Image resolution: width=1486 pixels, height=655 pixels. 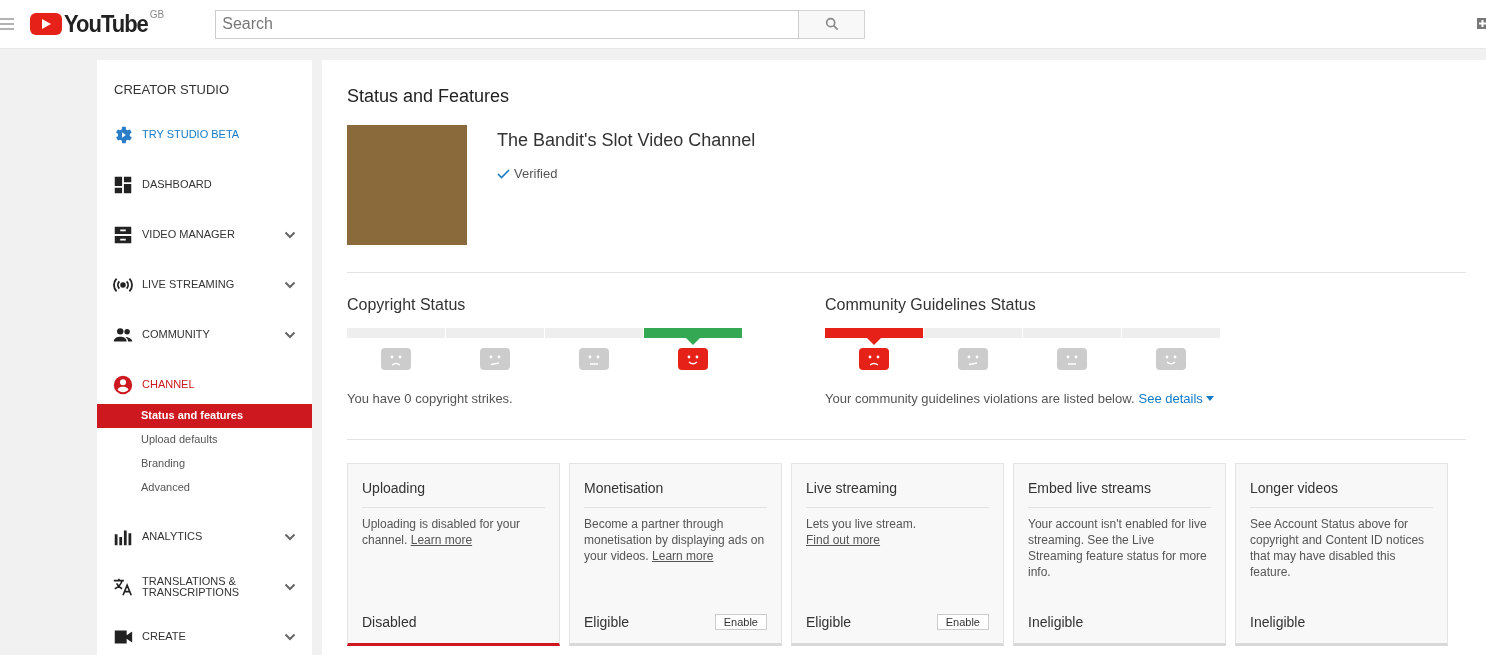 I want to click on play-logo-icon, so click(x=46, y=24).